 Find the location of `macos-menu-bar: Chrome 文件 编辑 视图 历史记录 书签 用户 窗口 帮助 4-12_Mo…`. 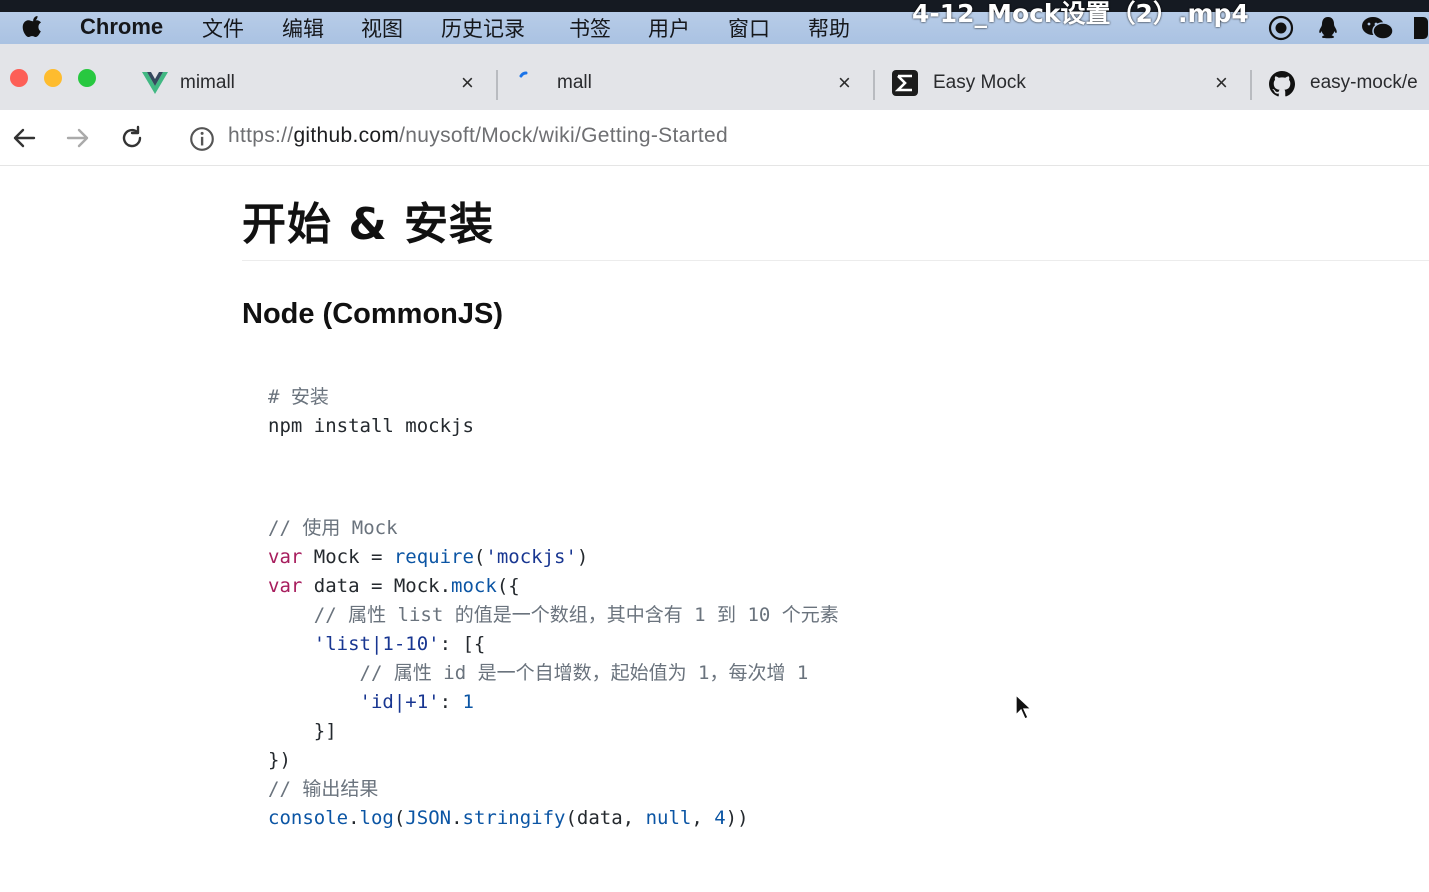

macos-menu-bar: Chrome 文件 编辑 视图 历史记录 书签 用户 窗口 帮助 4-12_Mo… is located at coordinates (714, 22).